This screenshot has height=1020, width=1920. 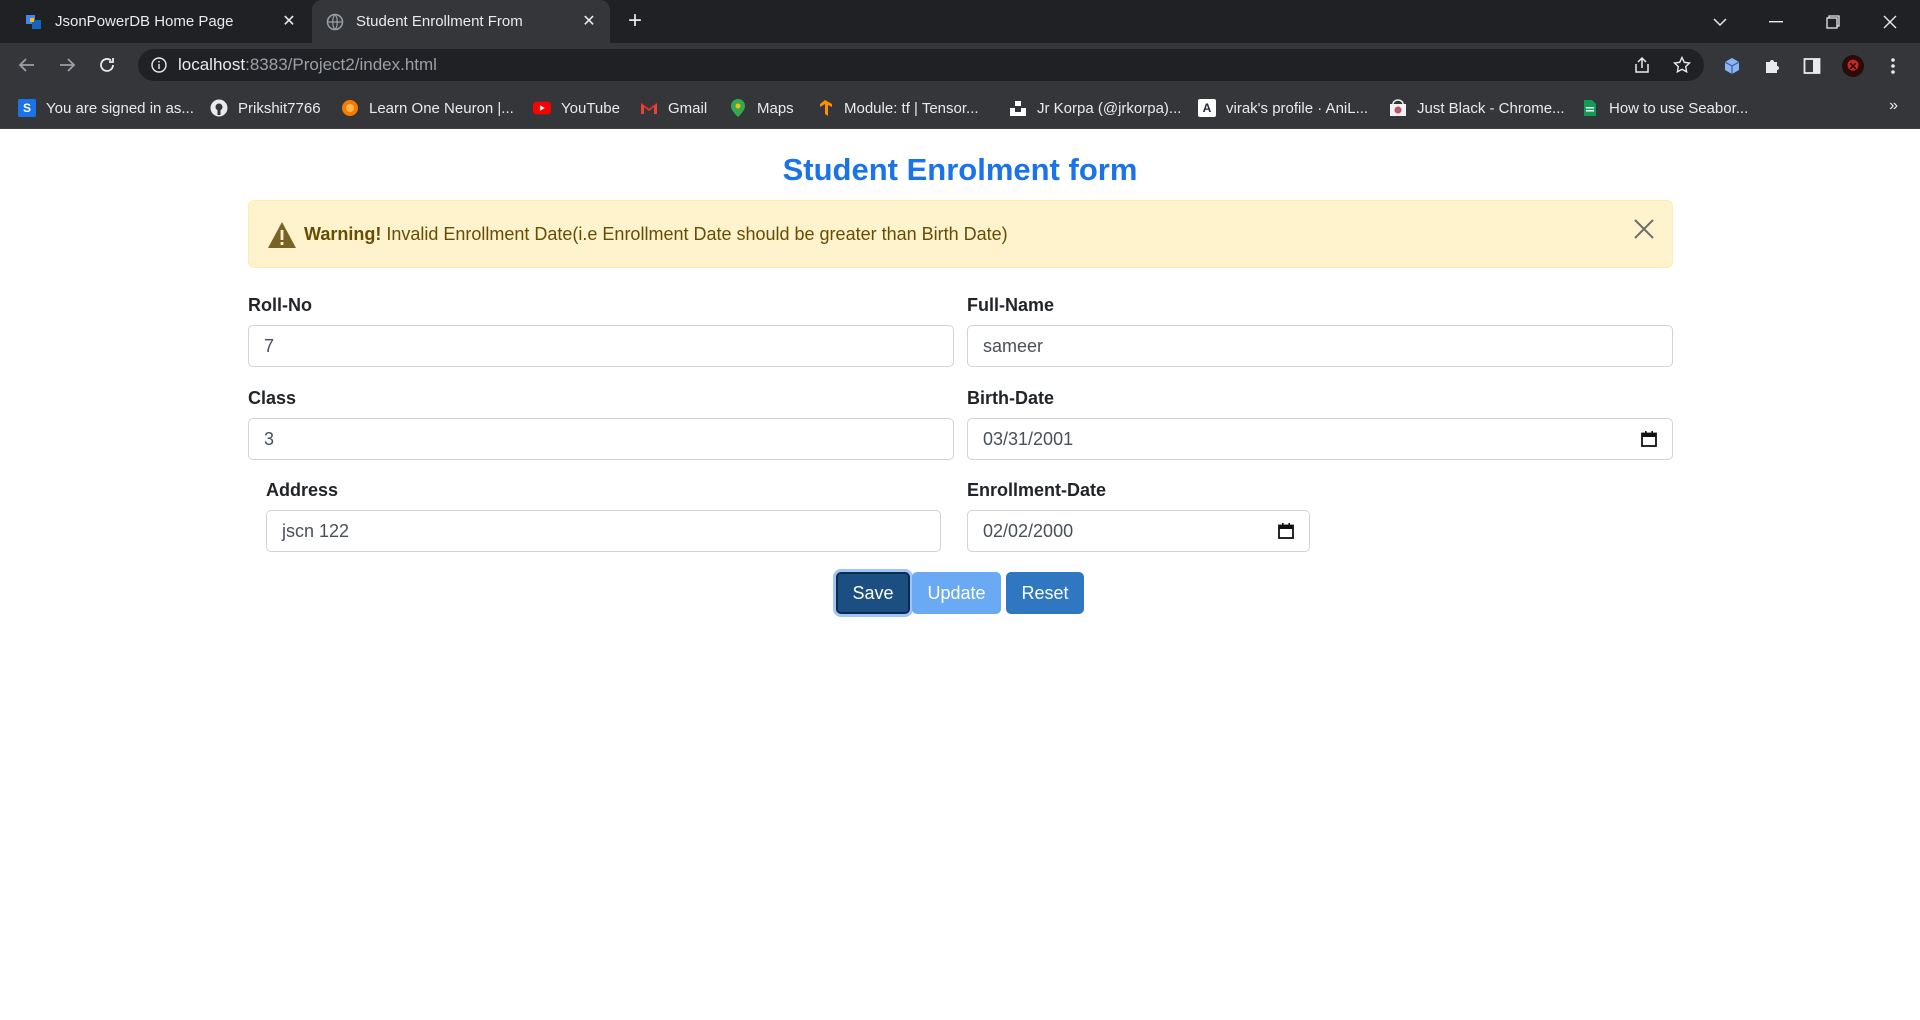 What do you see at coordinates (1045, 593) in the screenshot?
I see `reset-button: Reset` at bounding box center [1045, 593].